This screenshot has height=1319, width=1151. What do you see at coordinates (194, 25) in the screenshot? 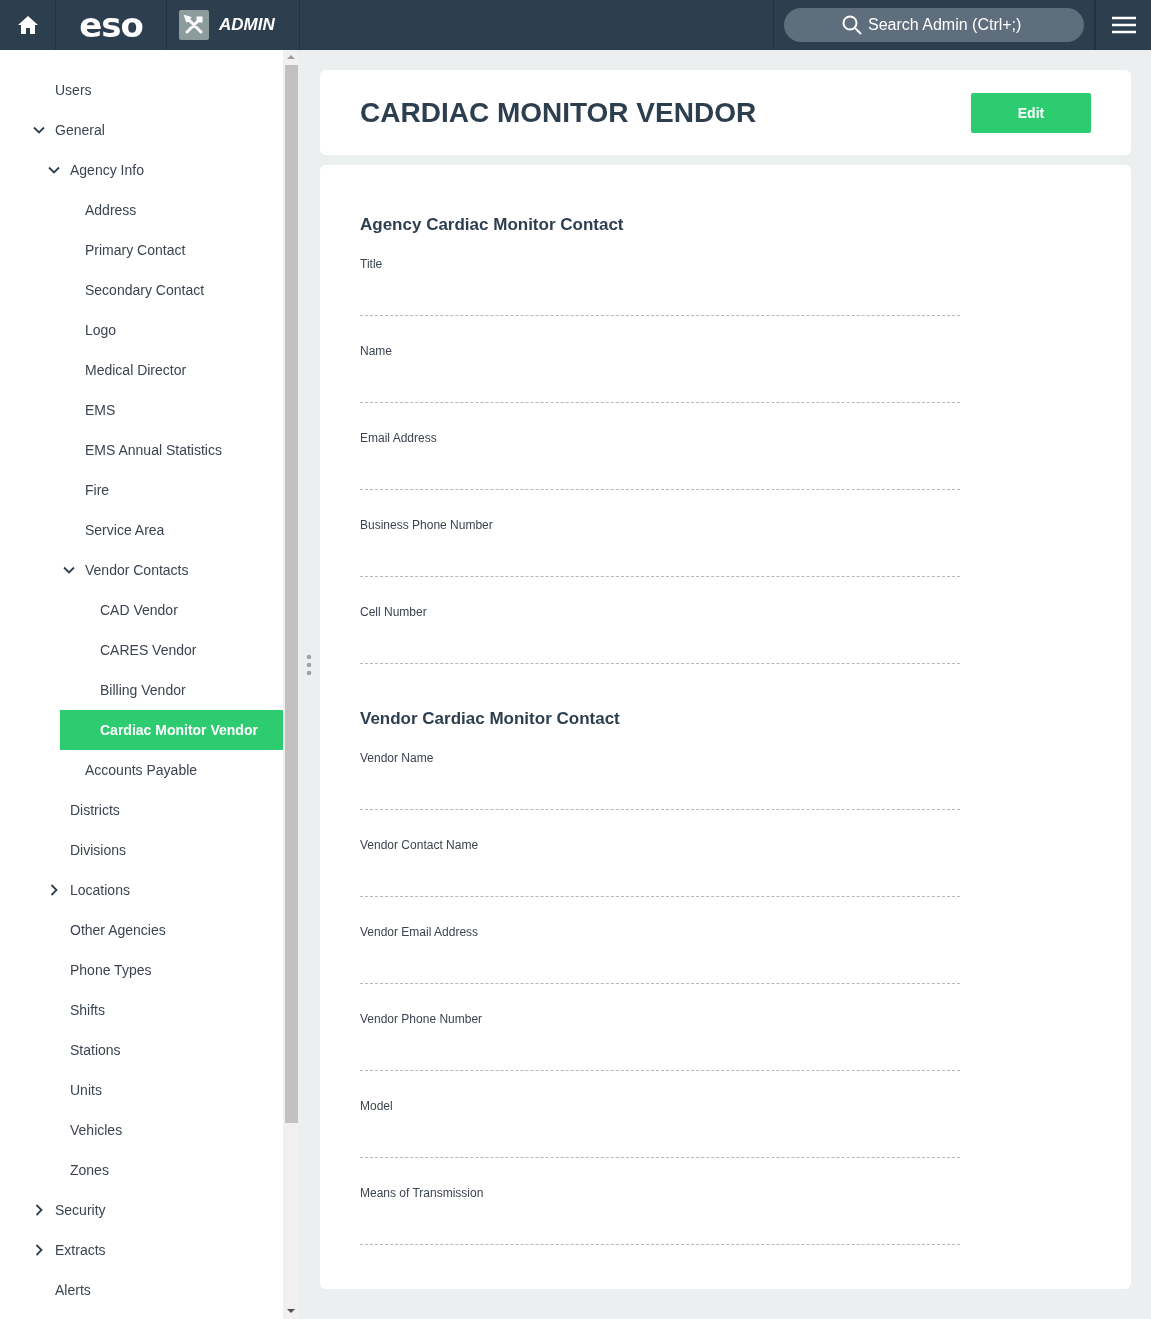
I see `tools-icon` at bounding box center [194, 25].